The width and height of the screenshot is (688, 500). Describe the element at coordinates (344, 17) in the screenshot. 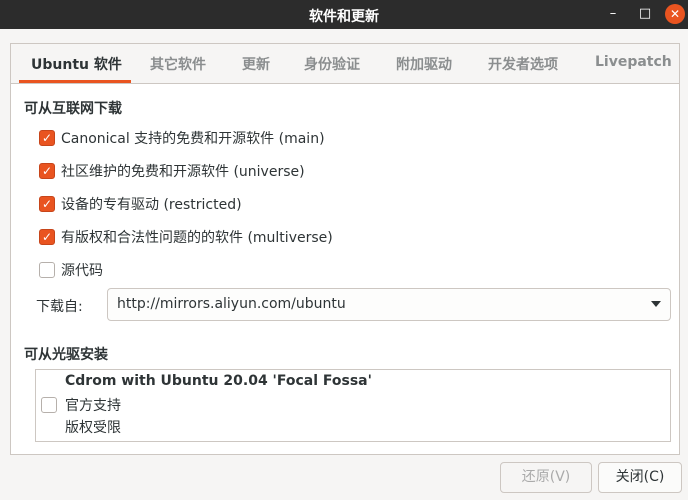

I see `window-title: 软件和更新` at that location.